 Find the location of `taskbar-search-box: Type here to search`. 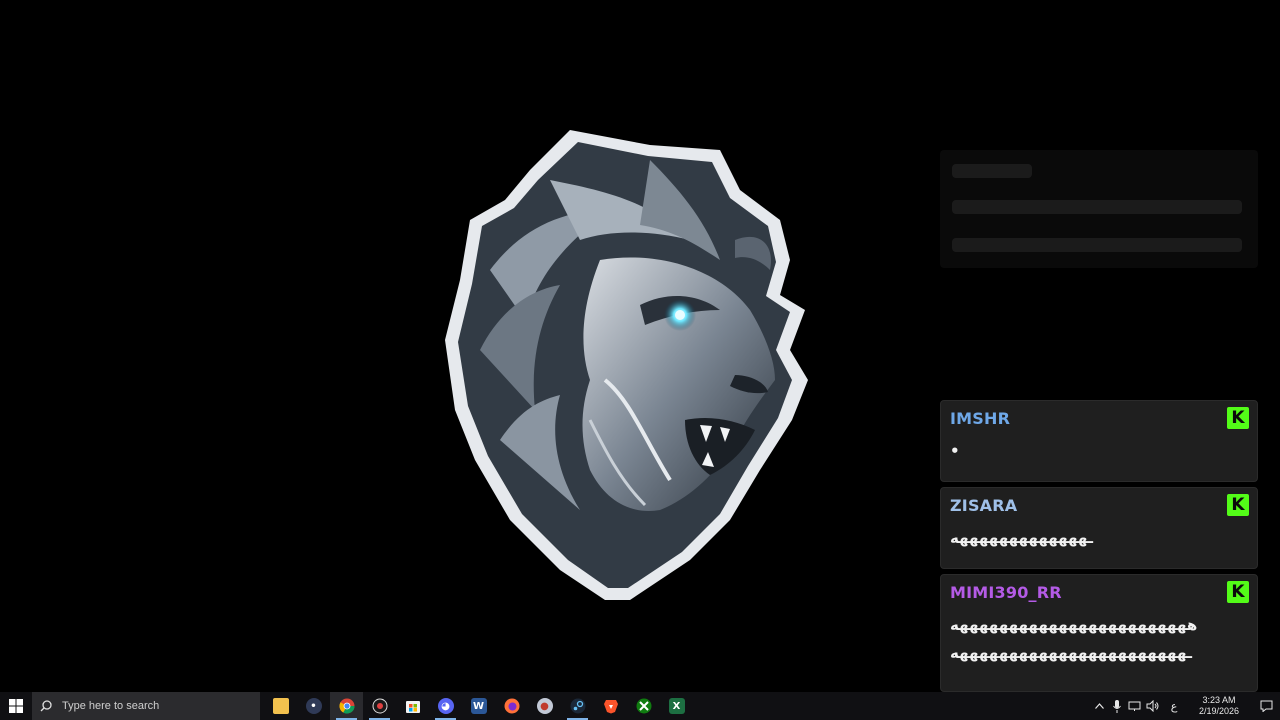

taskbar-search-box: Type here to search is located at coordinates (146, 706).